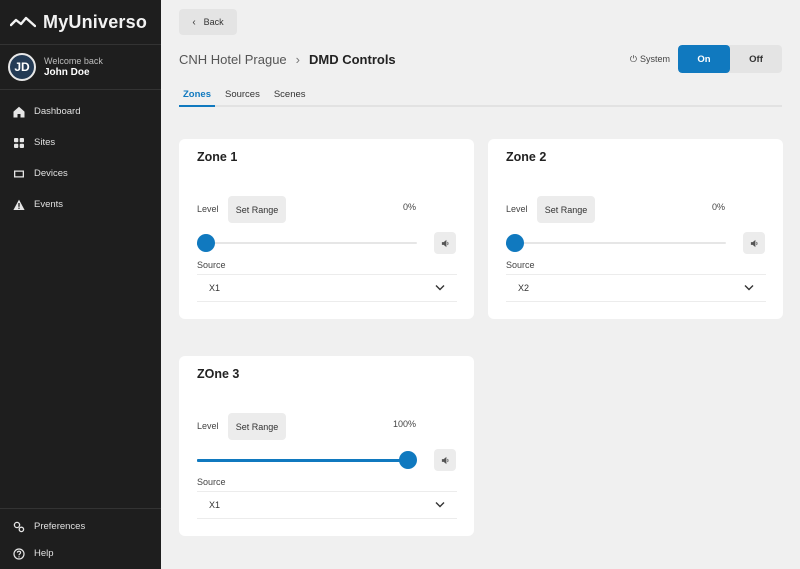 The width and height of the screenshot is (800, 569). I want to click on back-button: ‹ Back, so click(208, 22).